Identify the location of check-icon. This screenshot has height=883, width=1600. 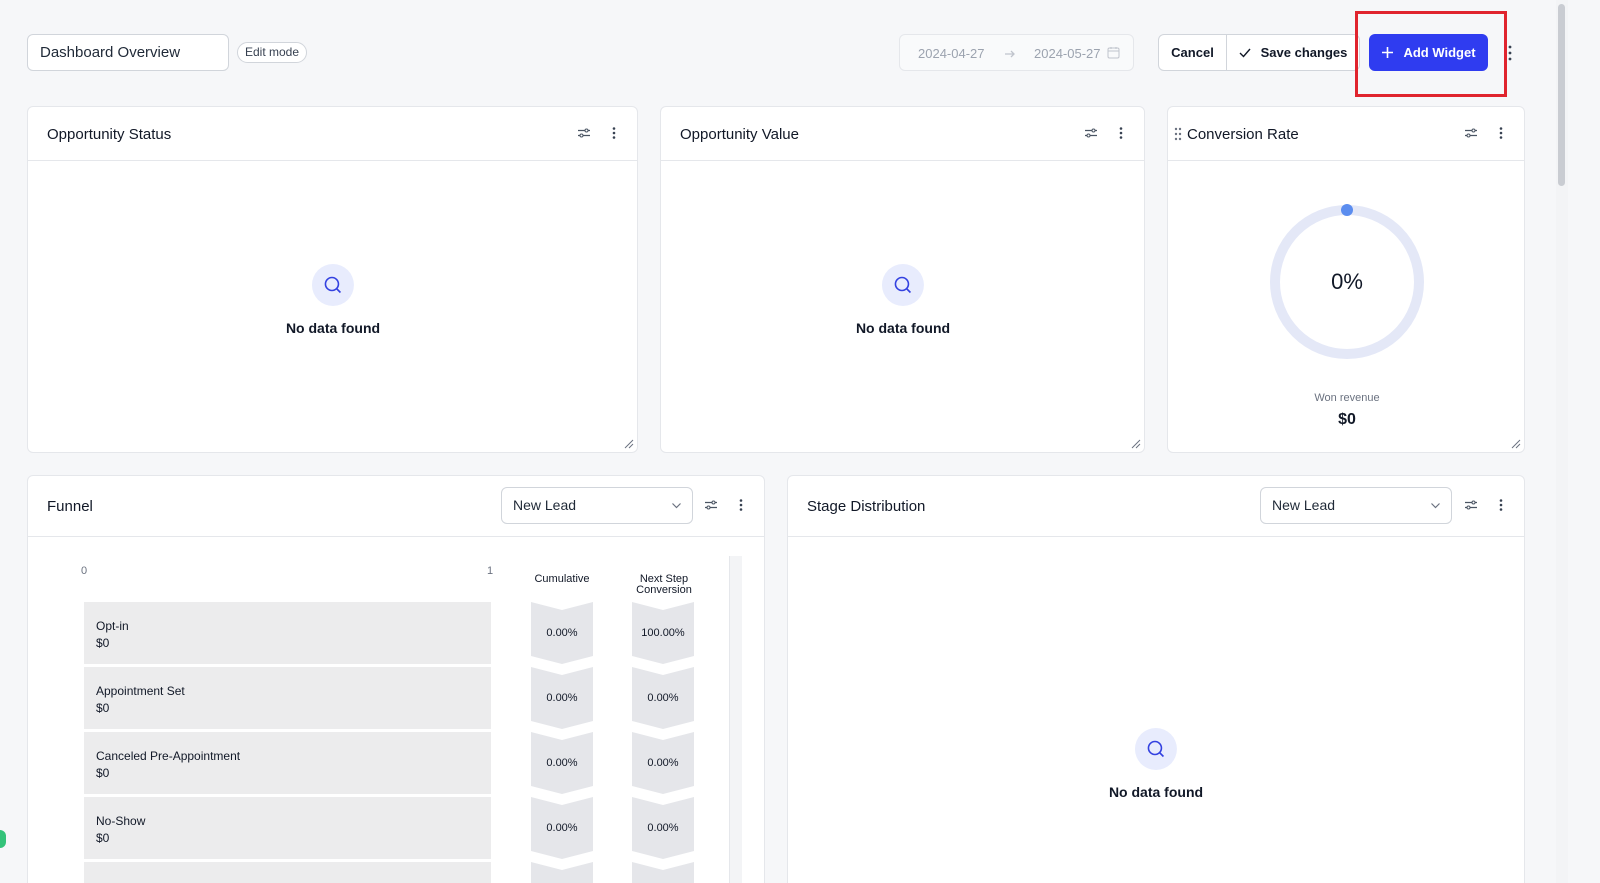
(1245, 53).